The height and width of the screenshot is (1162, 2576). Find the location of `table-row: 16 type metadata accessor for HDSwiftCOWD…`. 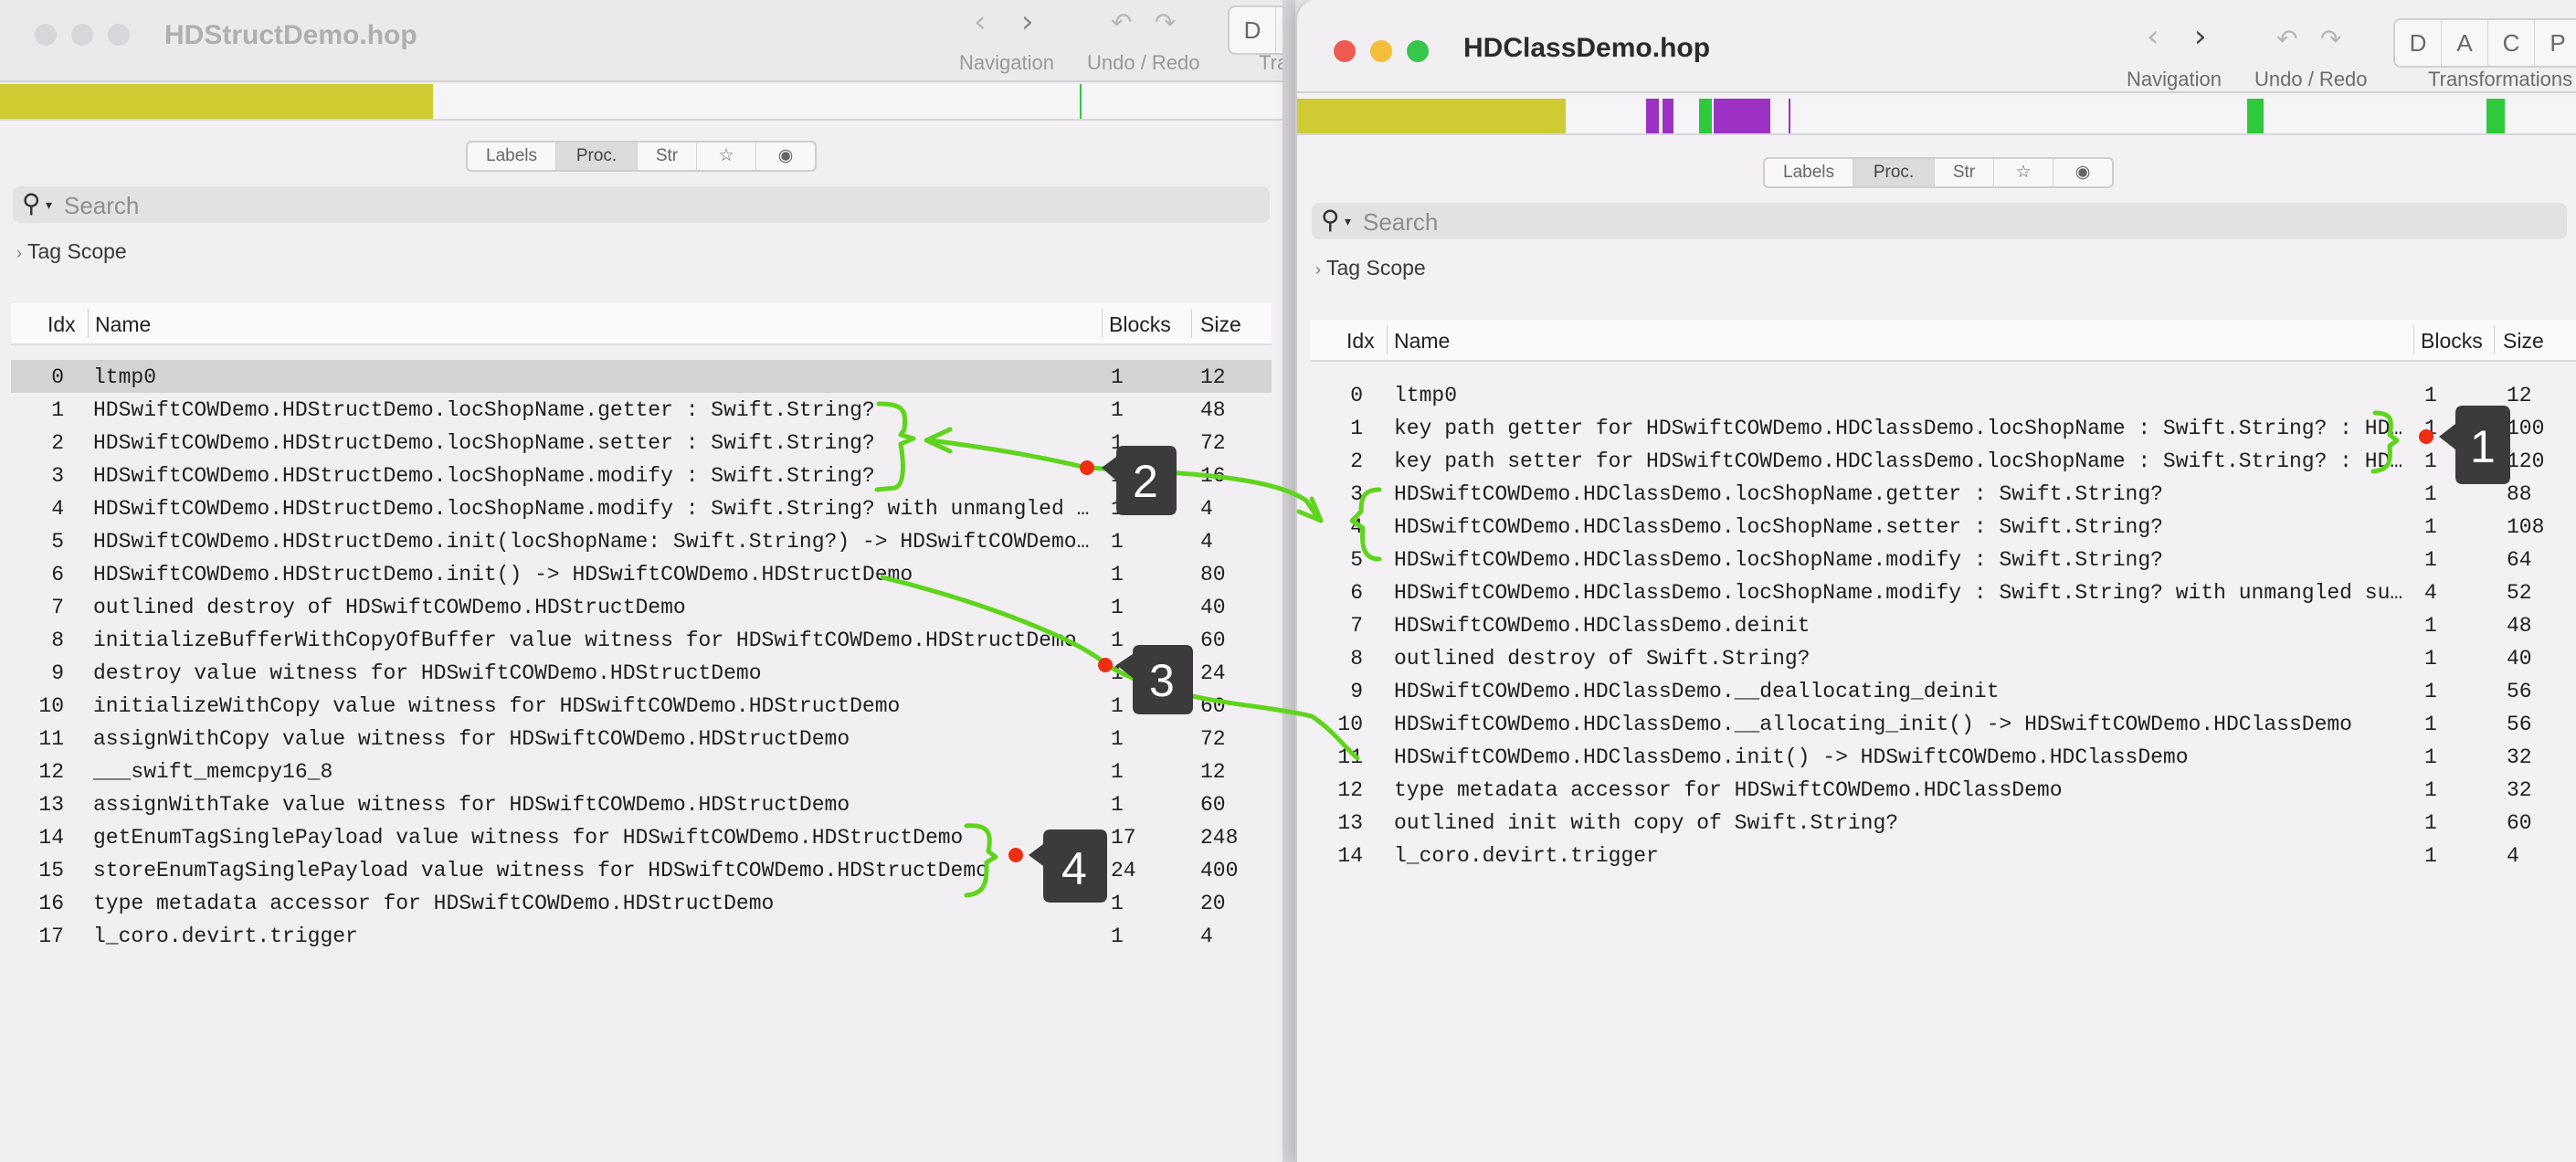

table-row: 16 type metadata accessor for HDSwiftCOWD… is located at coordinates (641, 902).